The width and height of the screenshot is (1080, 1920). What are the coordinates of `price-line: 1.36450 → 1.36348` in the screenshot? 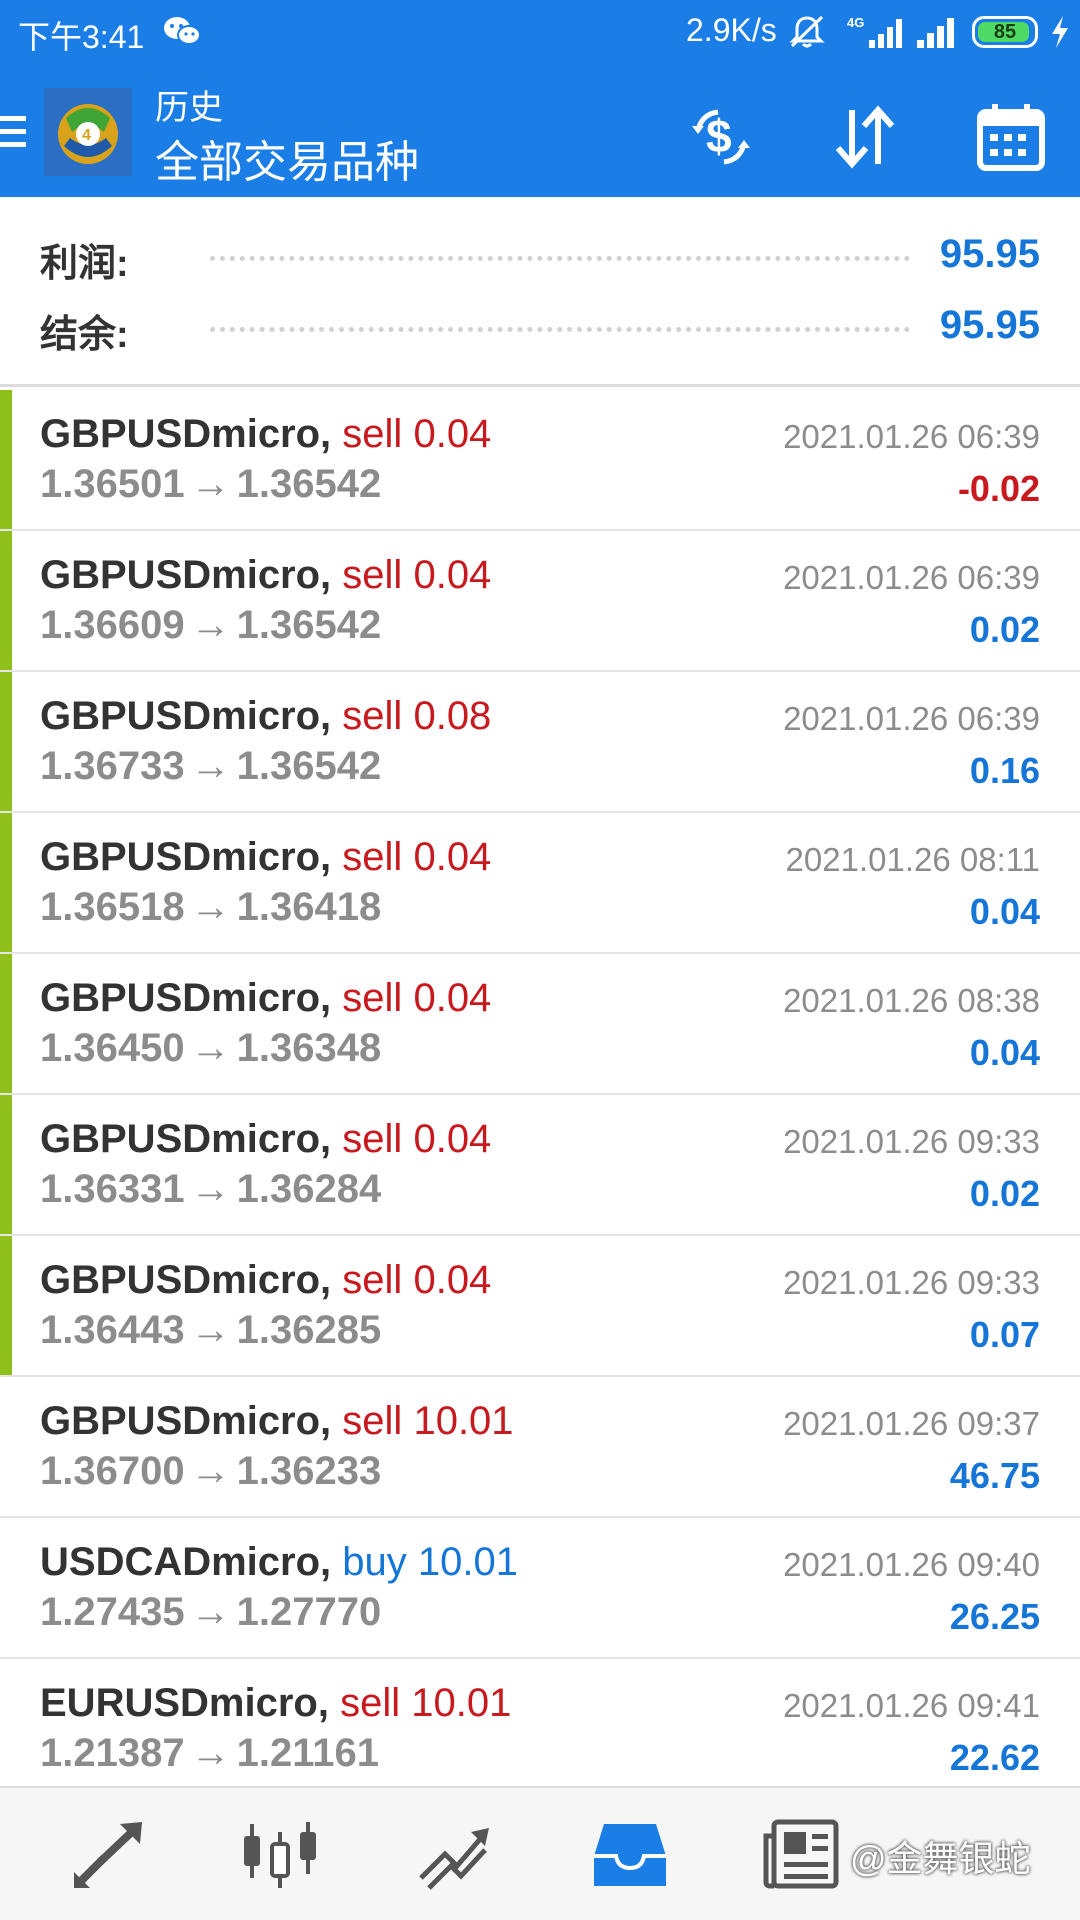 It's located at (210, 1048).